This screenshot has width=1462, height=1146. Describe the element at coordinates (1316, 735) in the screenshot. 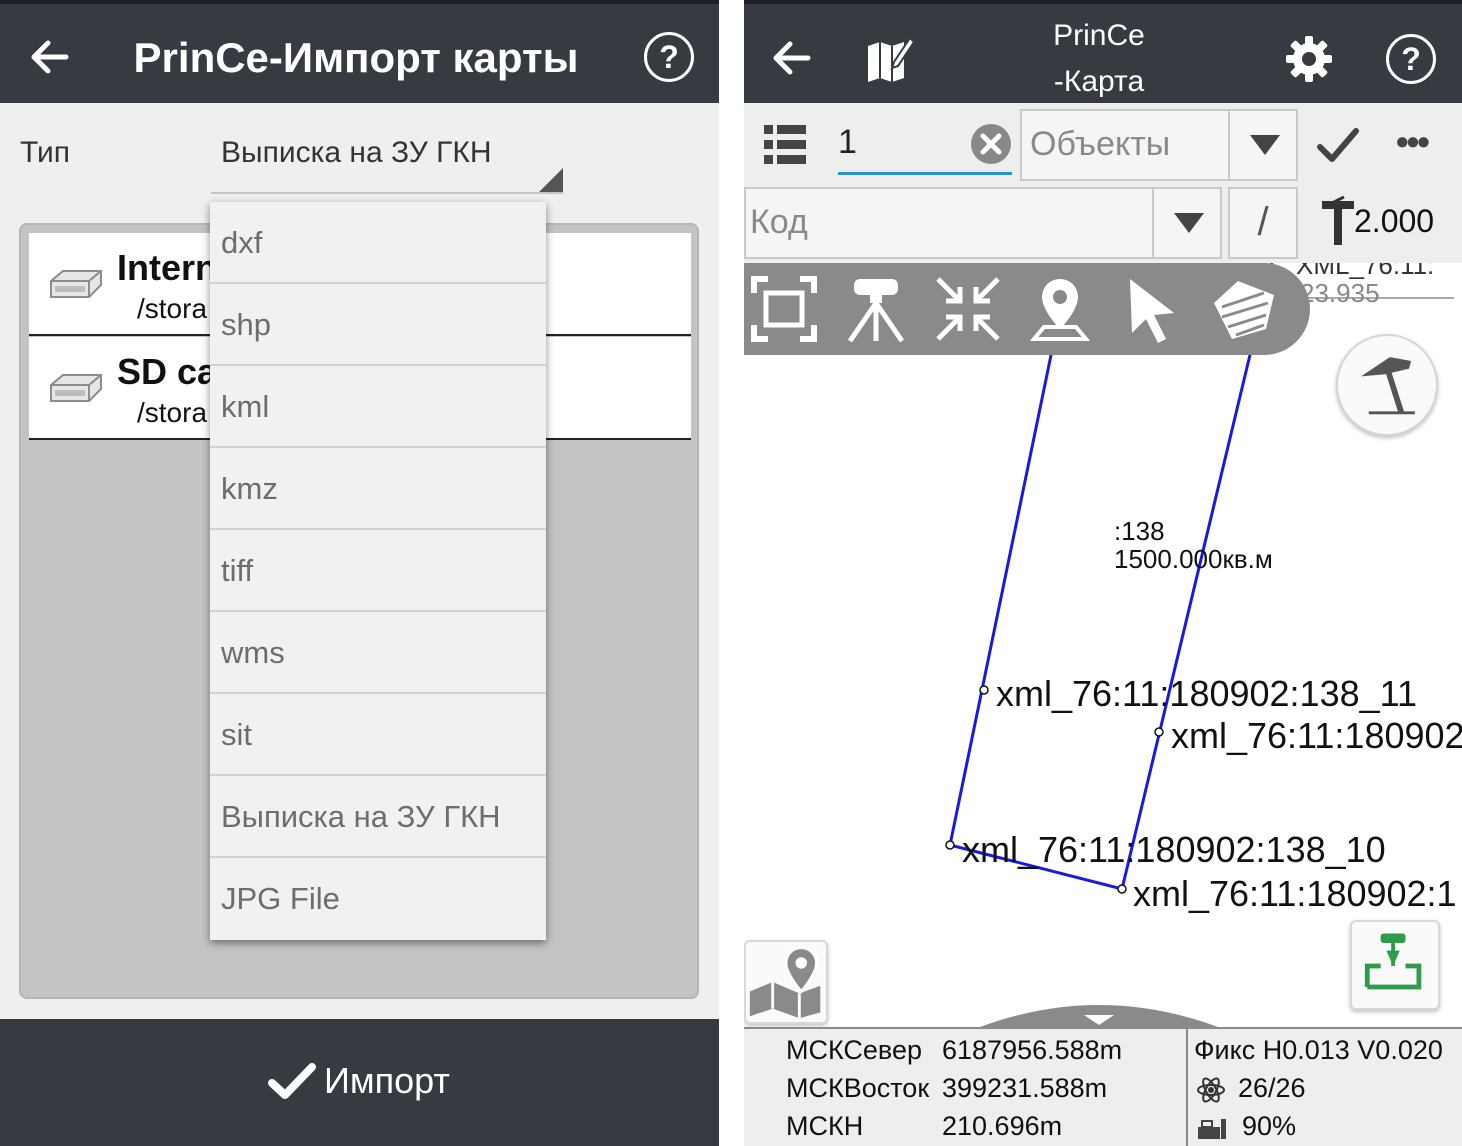

I see `point-label: xml_76:11:180902` at that location.